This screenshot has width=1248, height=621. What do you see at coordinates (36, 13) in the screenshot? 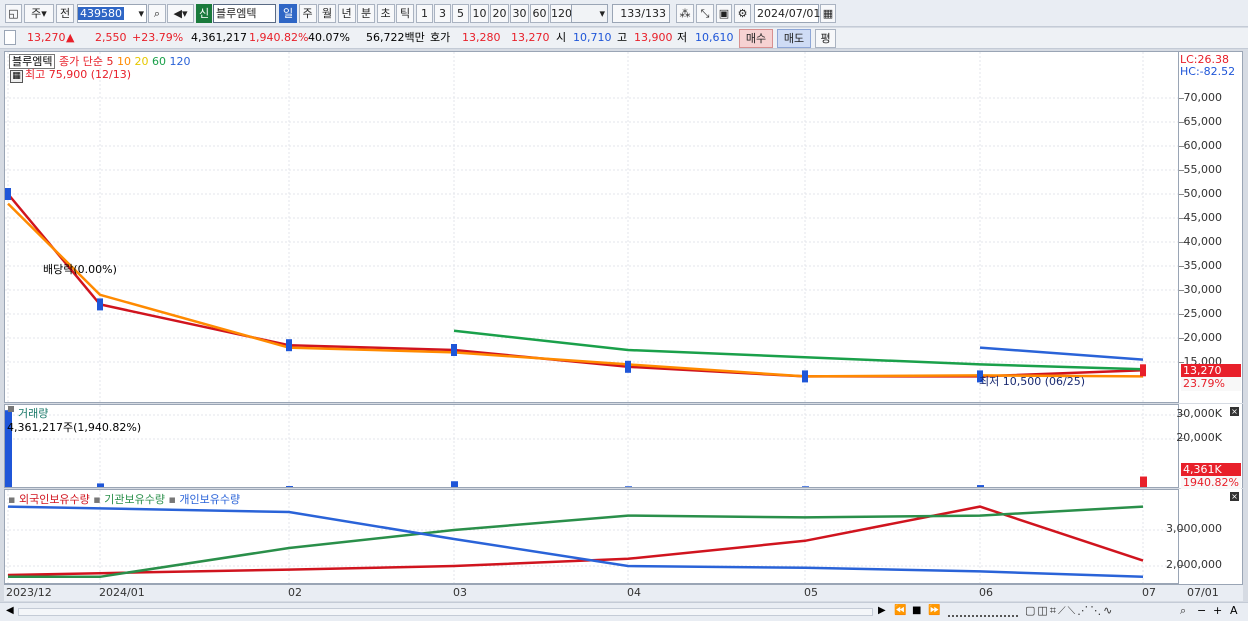
I see `market-label: 주` at bounding box center [36, 13].